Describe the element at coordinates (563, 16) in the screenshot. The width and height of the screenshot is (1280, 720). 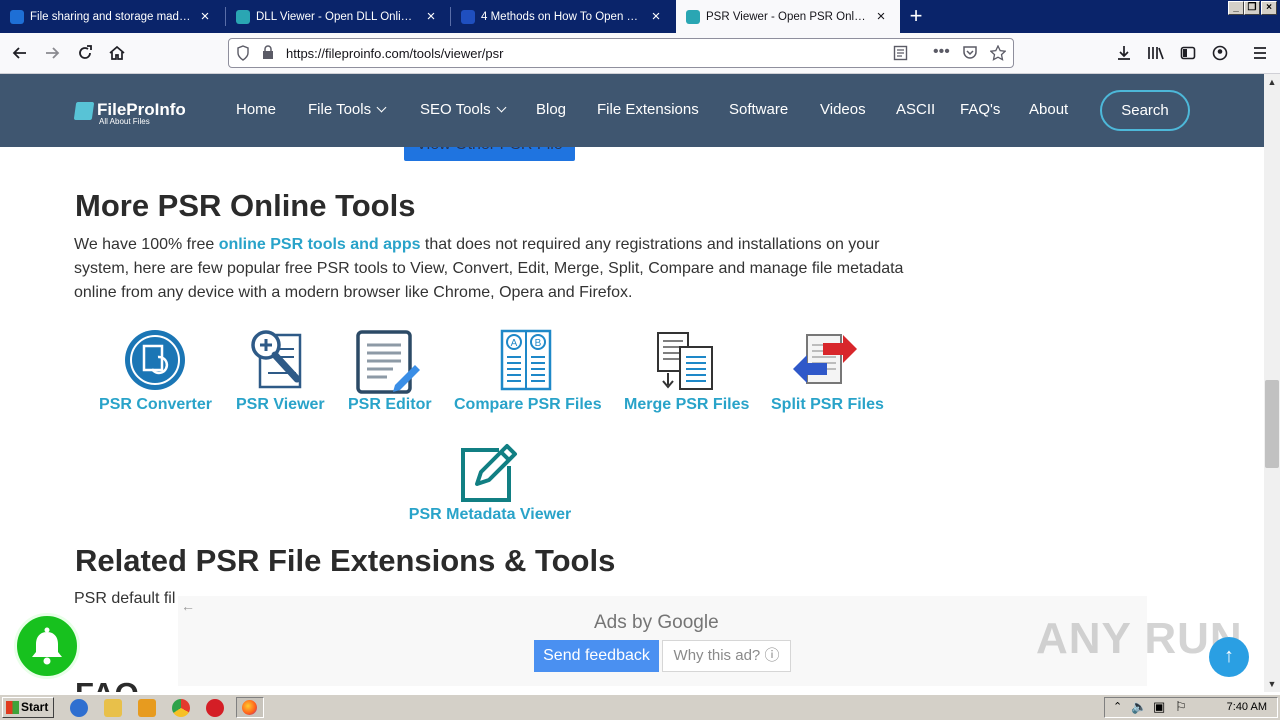
I see `tab-dll-methods: 4 Methods on How To Open DLL Fi ×` at that location.